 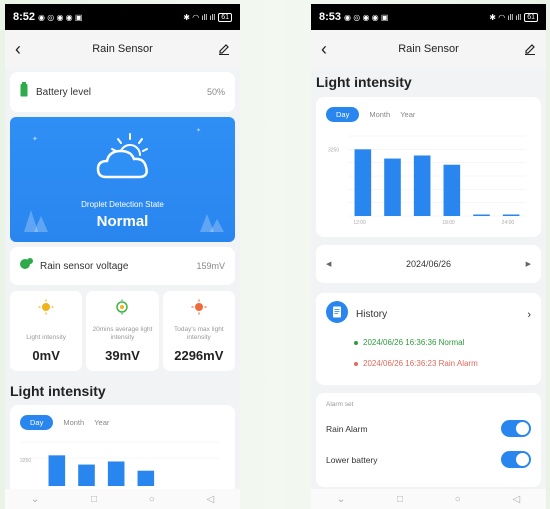 What do you see at coordinates (529, 315) in the screenshot?
I see `chevron-right-icon: ›` at bounding box center [529, 315].